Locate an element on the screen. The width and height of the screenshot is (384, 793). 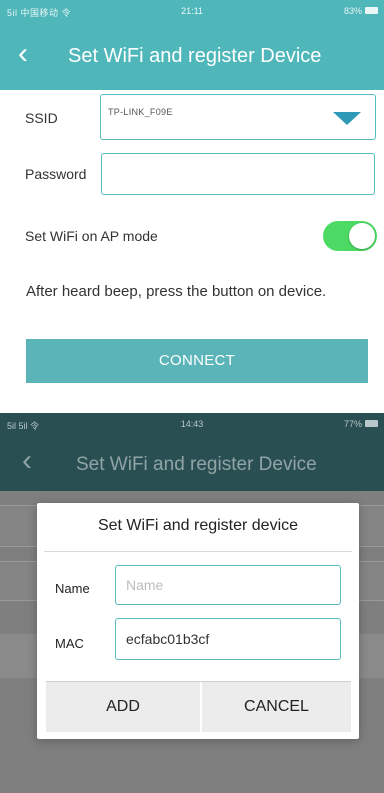
ssid-dropdown: TP-LINK_F09E is located at coordinates (238, 117).